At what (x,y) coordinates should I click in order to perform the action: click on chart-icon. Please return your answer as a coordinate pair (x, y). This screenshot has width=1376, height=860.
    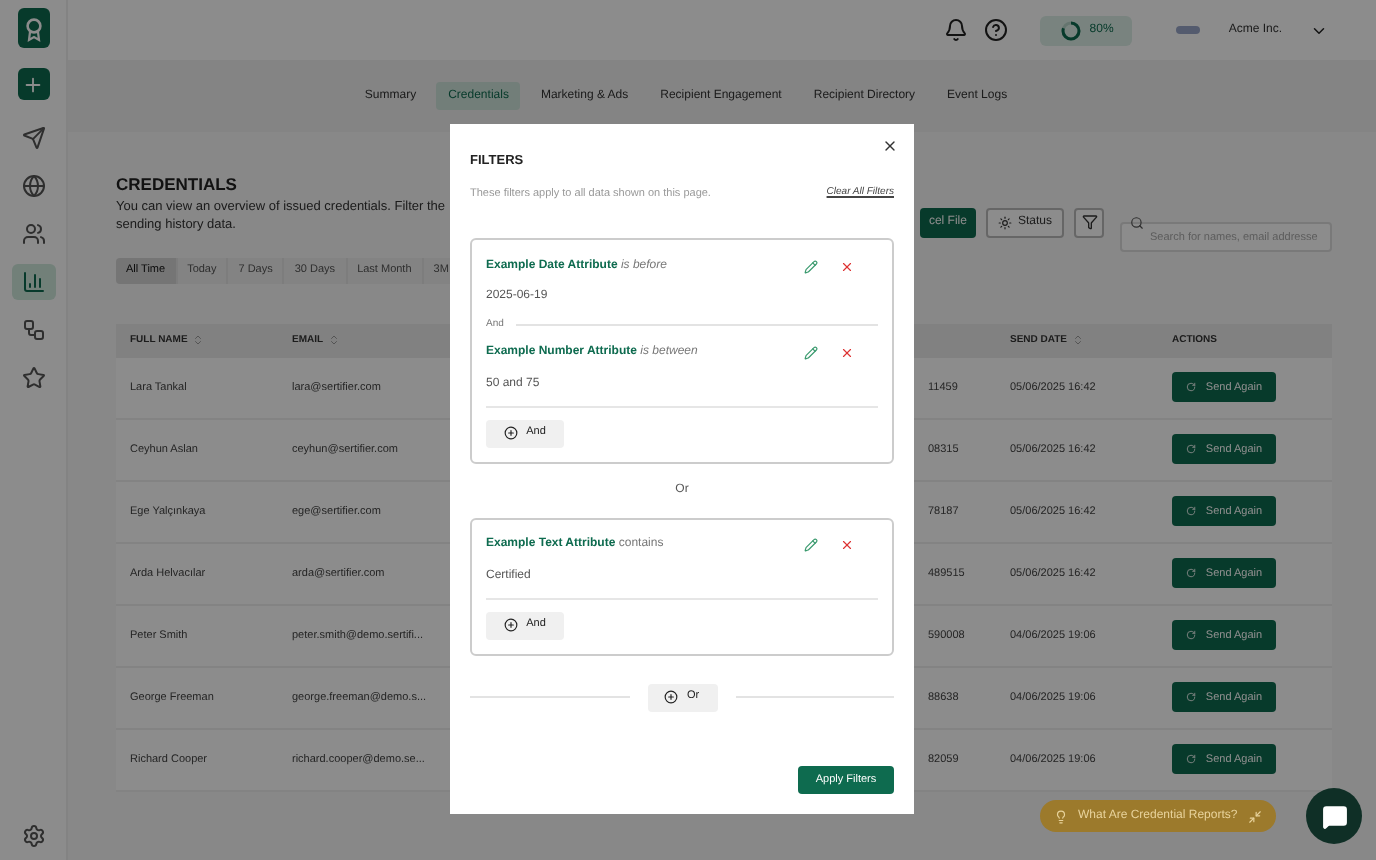
    Looking at the image, I should click on (33, 282).